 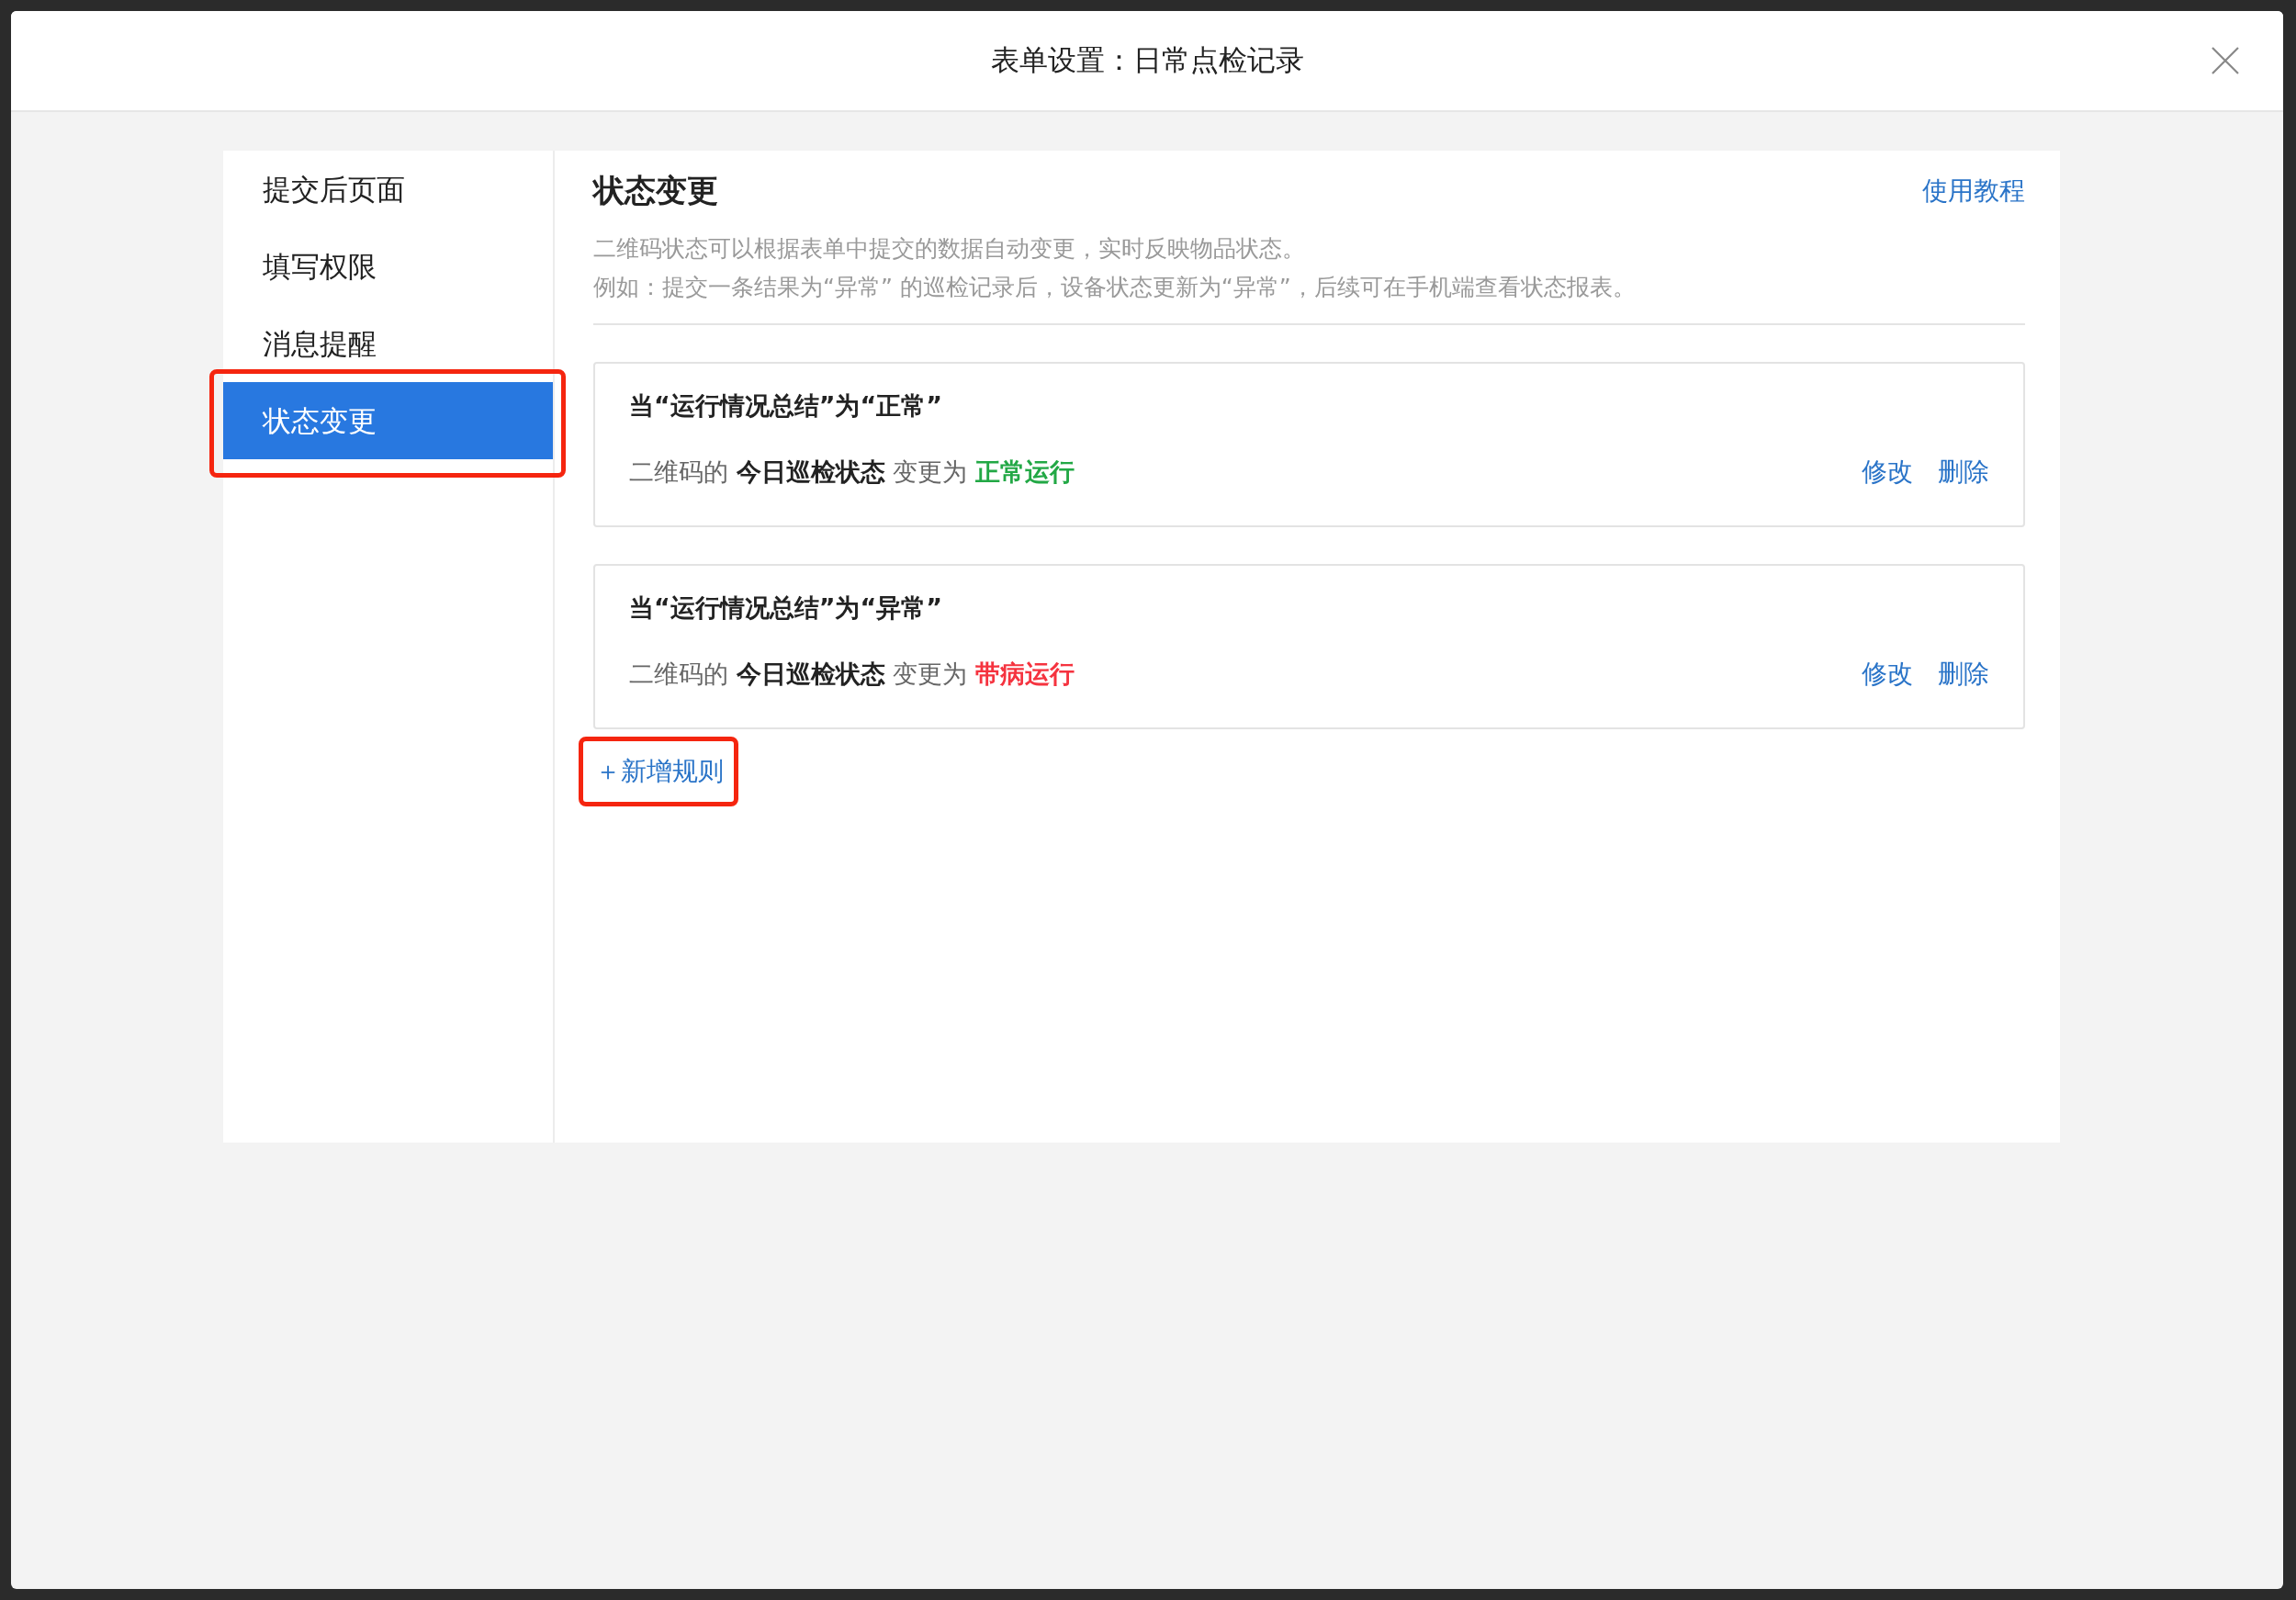 I want to click on sidebar-item: 消息提醒, so click(x=388, y=344).